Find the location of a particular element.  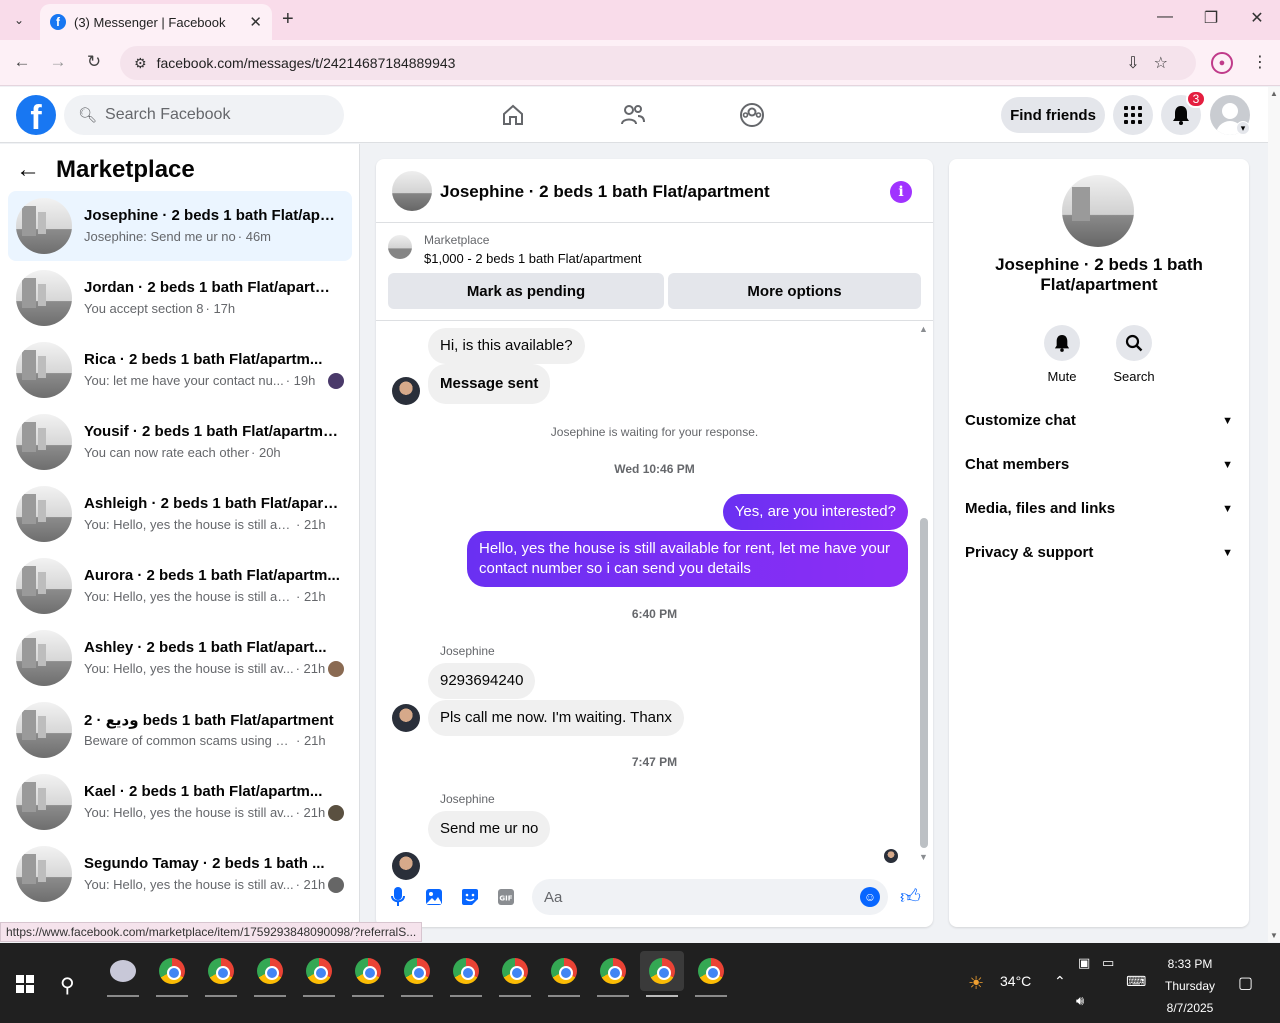

reload-icon: ↻ is located at coordinates (94, 62).